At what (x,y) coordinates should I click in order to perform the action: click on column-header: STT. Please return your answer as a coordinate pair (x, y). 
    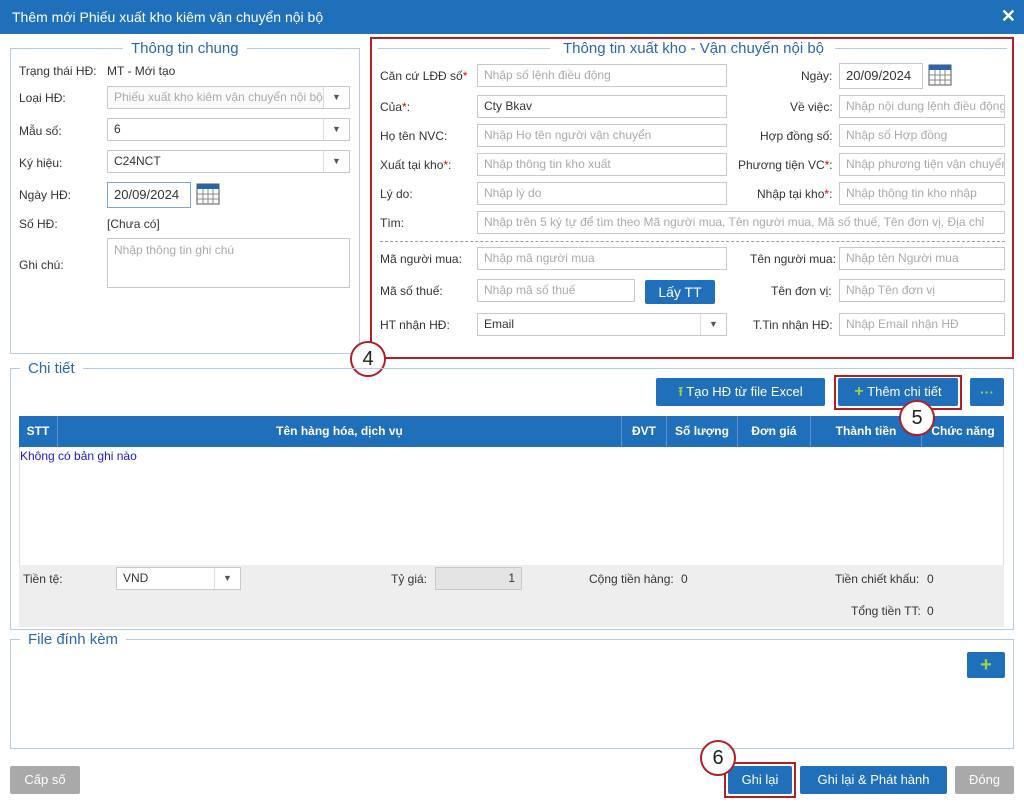
    Looking at the image, I should click on (38, 431).